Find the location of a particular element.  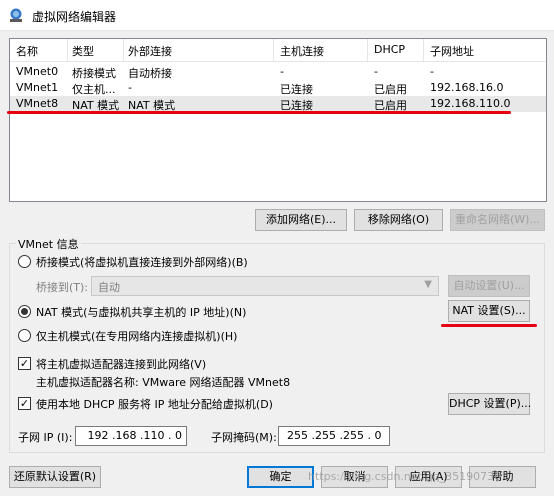

column-type: 类型 is located at coordinates (83, 51).